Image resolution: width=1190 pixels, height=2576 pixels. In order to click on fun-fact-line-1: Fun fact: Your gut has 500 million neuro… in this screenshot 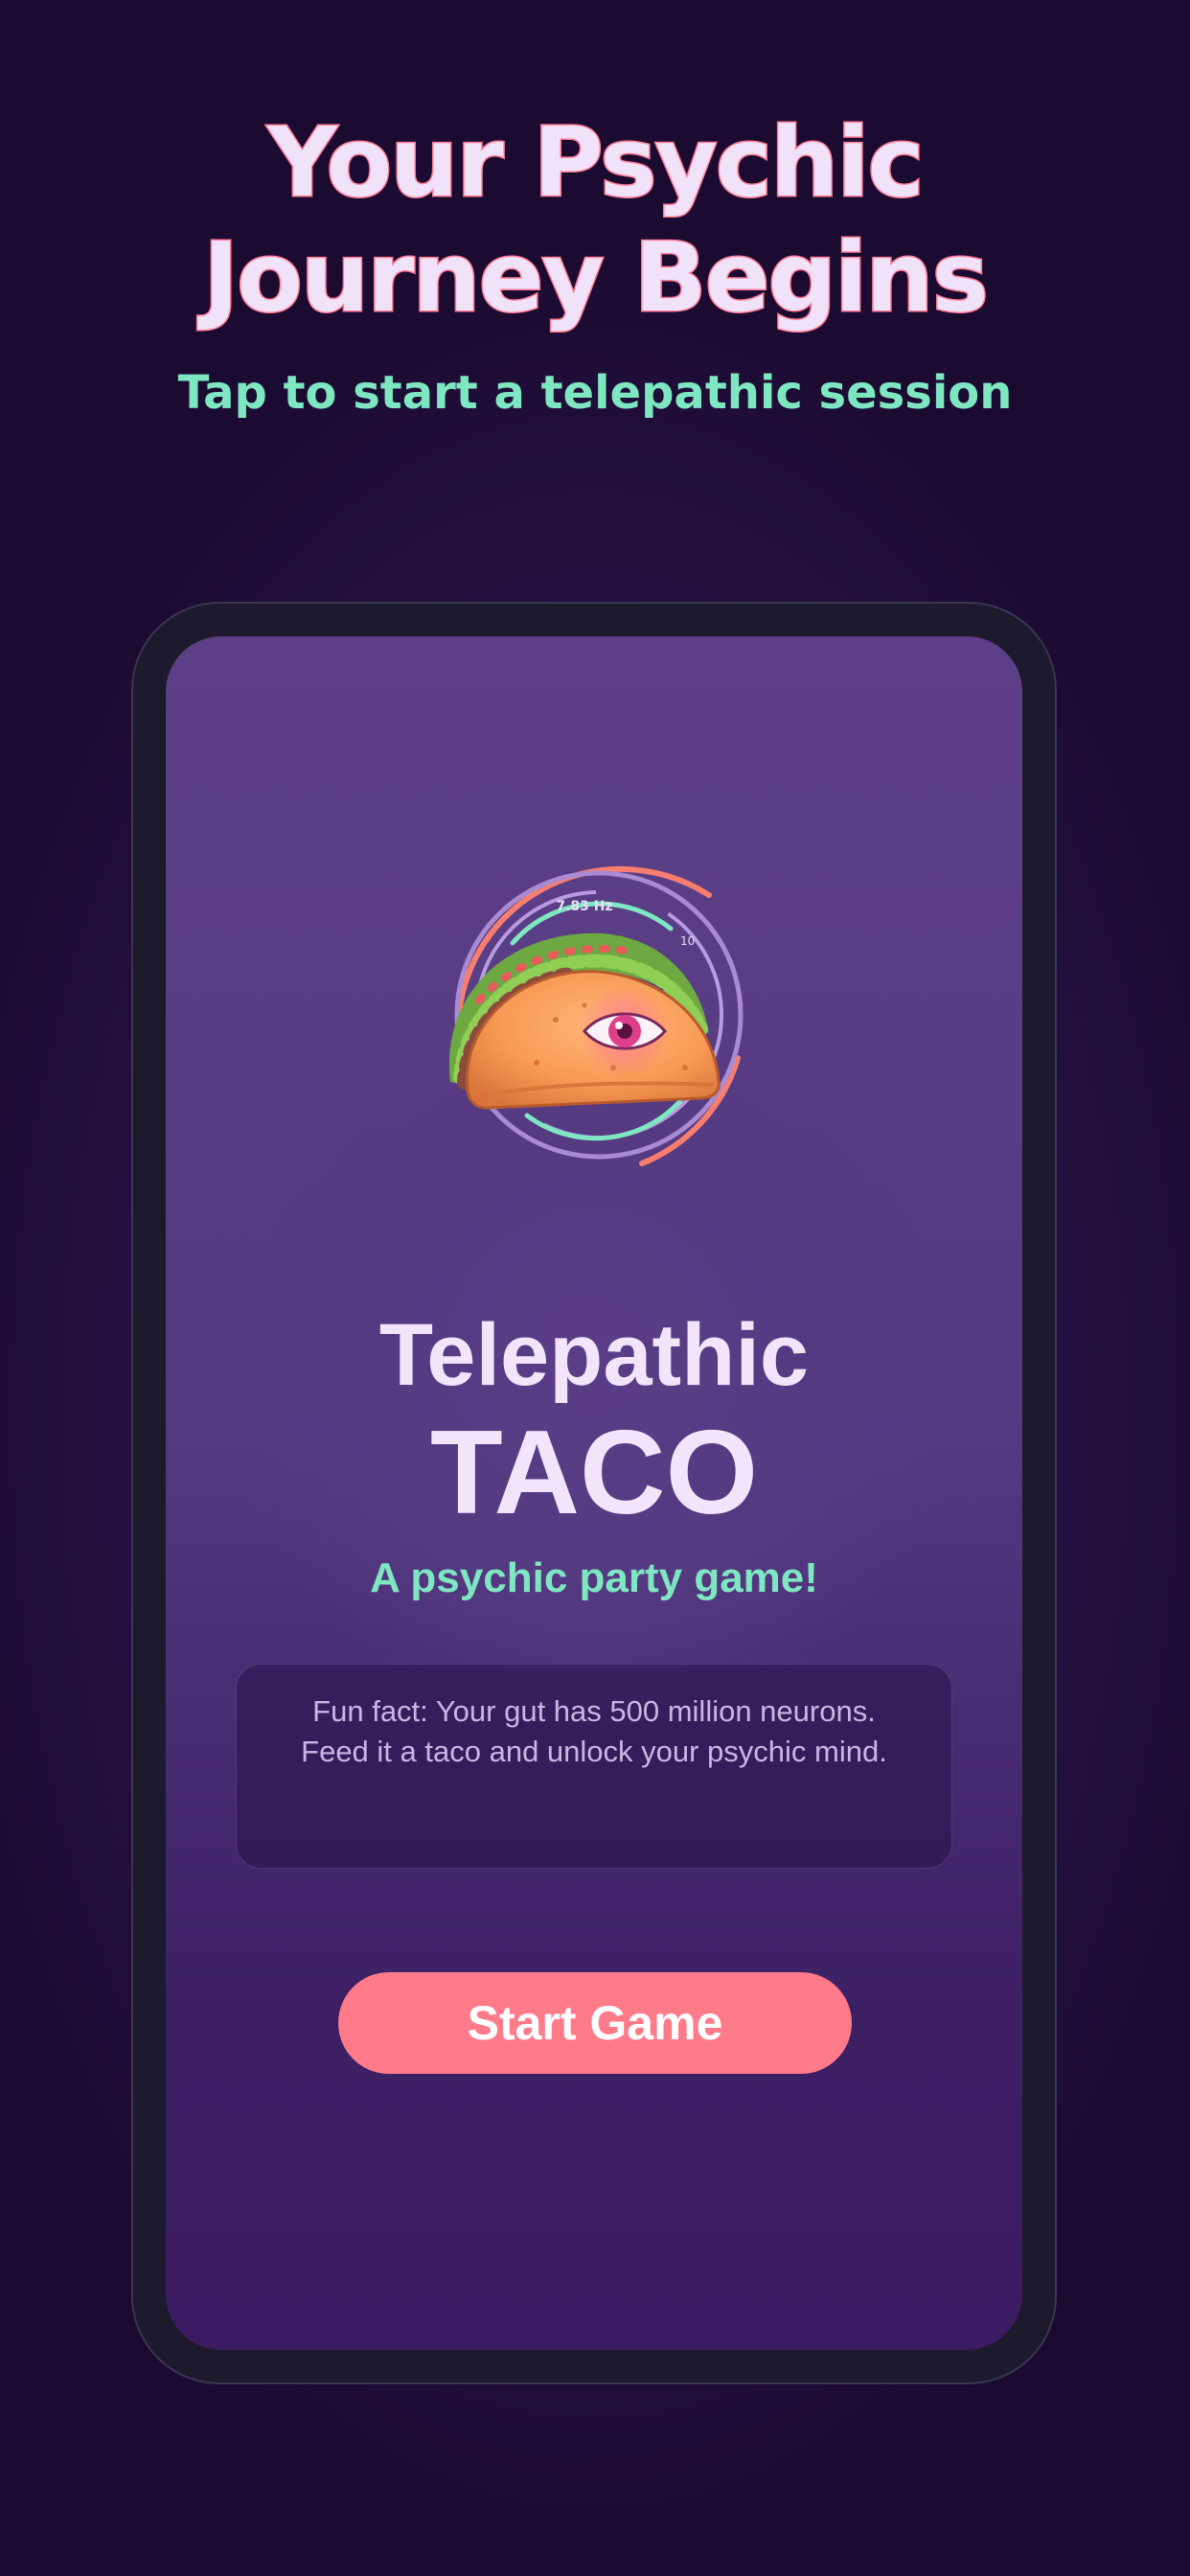, I will do `click(594, 1711)`.